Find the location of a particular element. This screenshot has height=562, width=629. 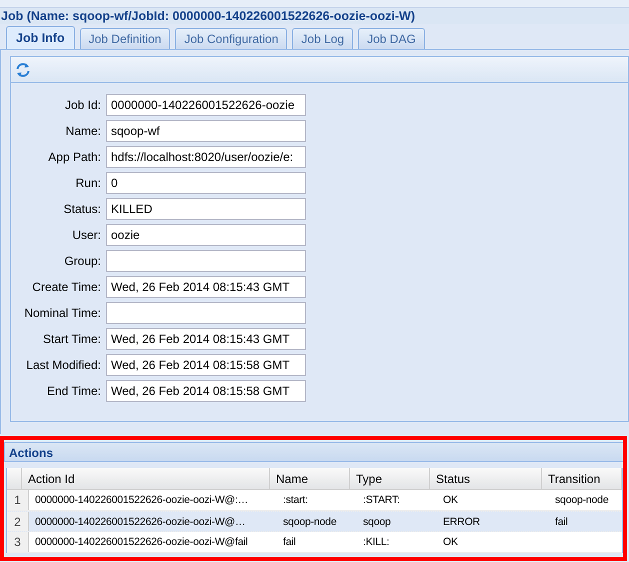

field-label: End Time: is located at coordinates (74, 391).